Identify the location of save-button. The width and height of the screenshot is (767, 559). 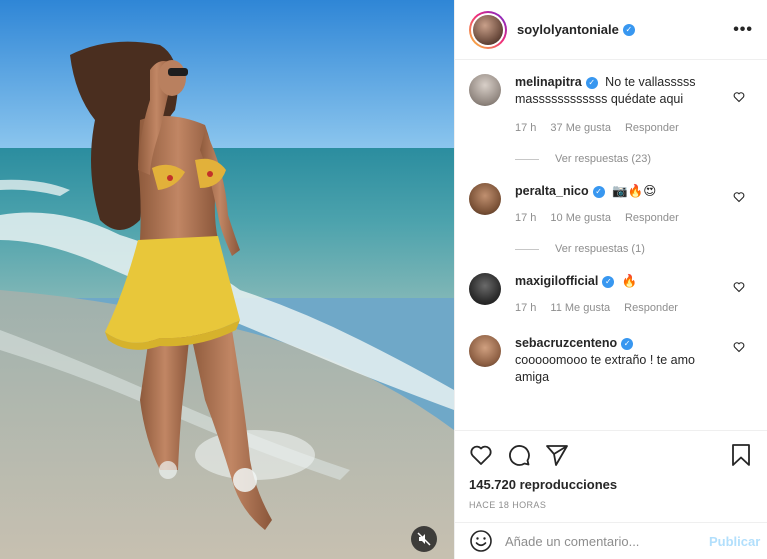
(741, 455).